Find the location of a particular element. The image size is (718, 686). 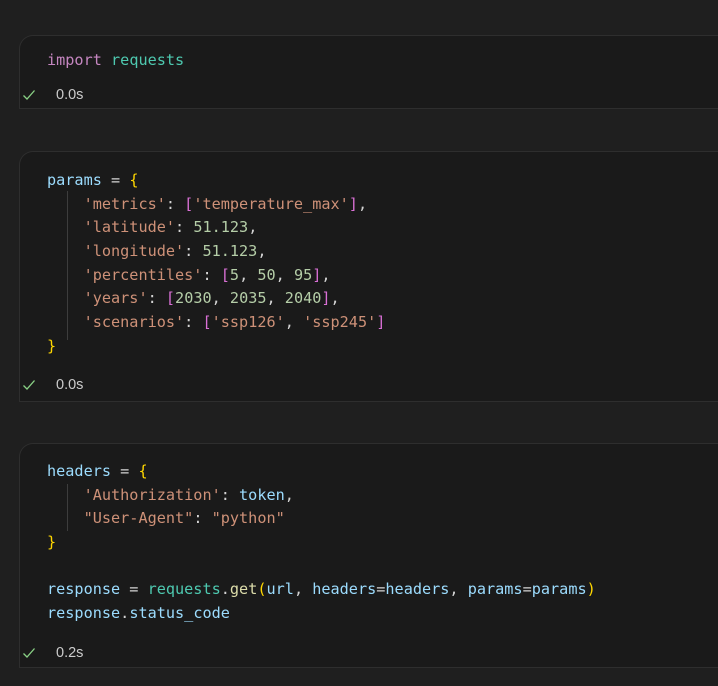

cell-3-status: 0.2s is located at coordinates (52, 653).